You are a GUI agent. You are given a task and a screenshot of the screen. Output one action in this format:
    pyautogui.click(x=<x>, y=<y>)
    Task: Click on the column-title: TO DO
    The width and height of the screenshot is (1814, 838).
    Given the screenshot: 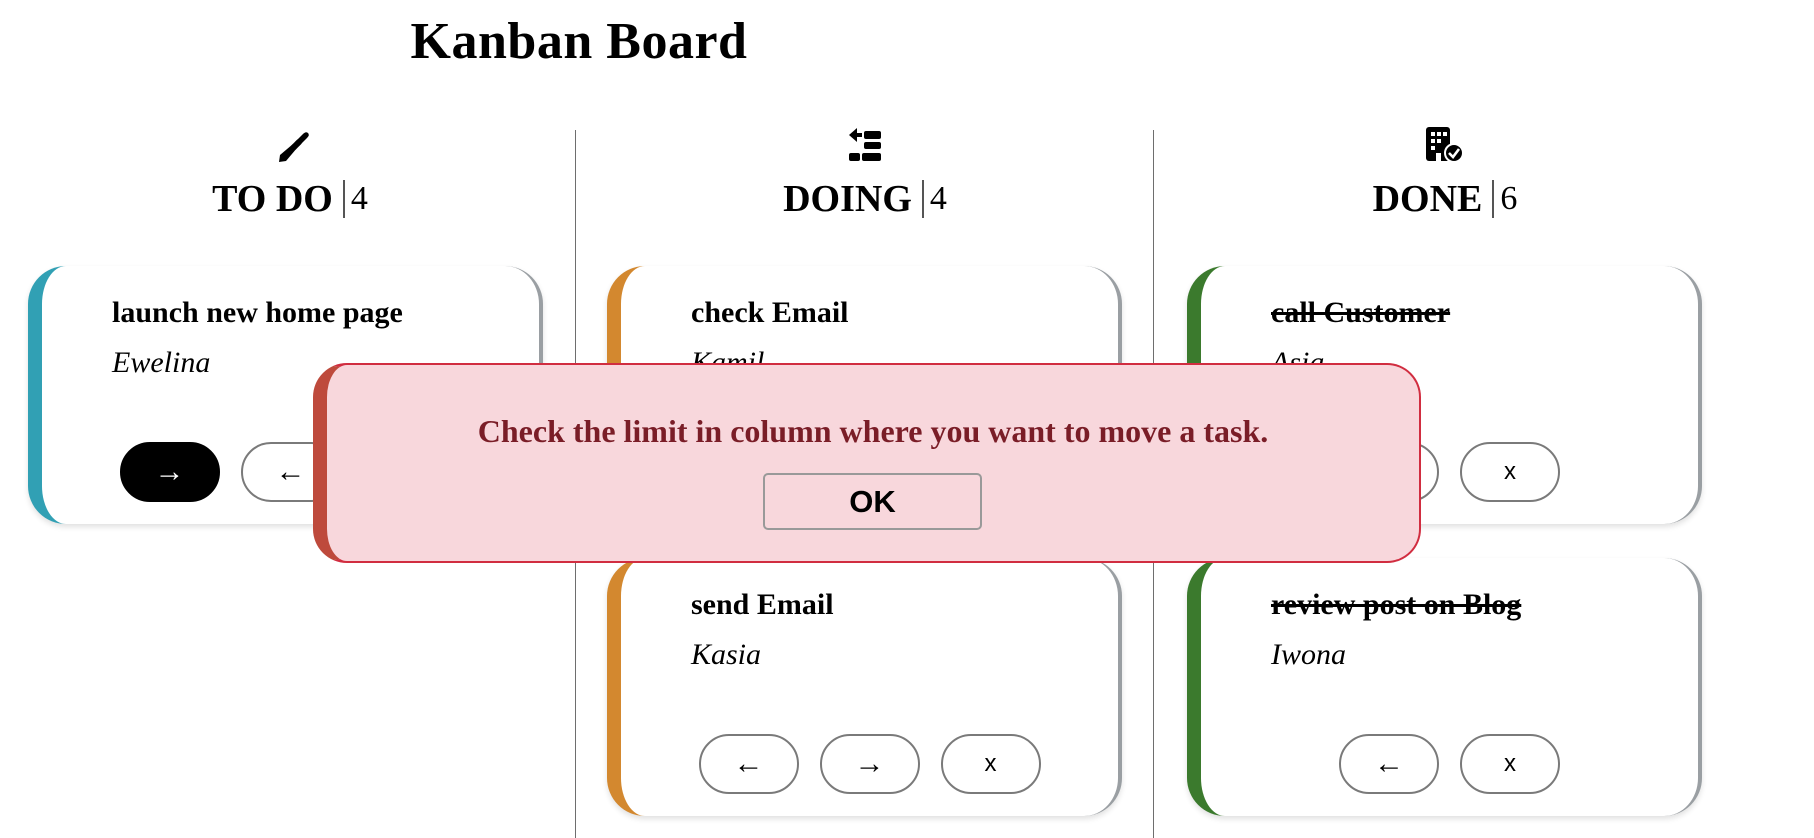 What is the action you would take?
    pyautogui.click(x=272, y=199)
    